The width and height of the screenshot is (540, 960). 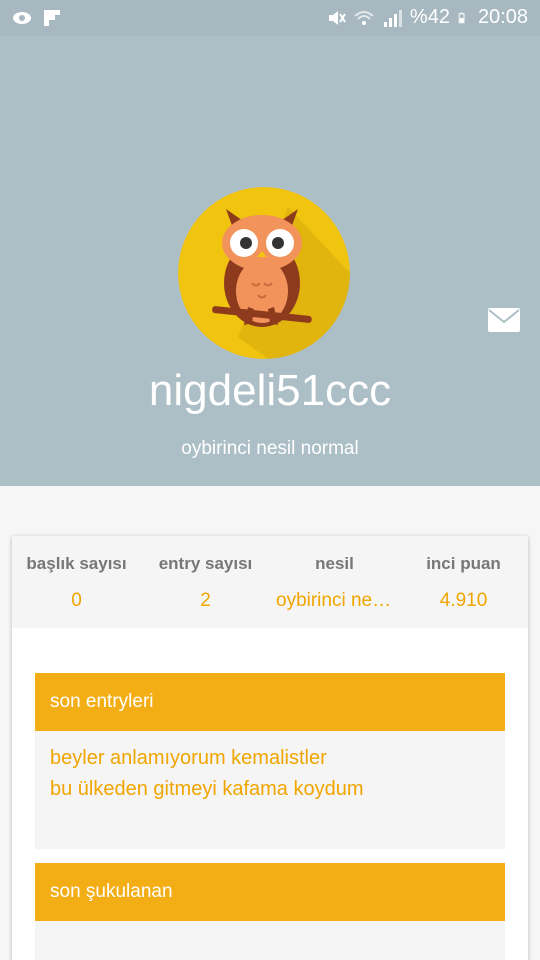 What do you see at coordinates (463, 582) in the screenshot?
I see `stat-points: inci puan 4.910` at bounding box center [463, 582].